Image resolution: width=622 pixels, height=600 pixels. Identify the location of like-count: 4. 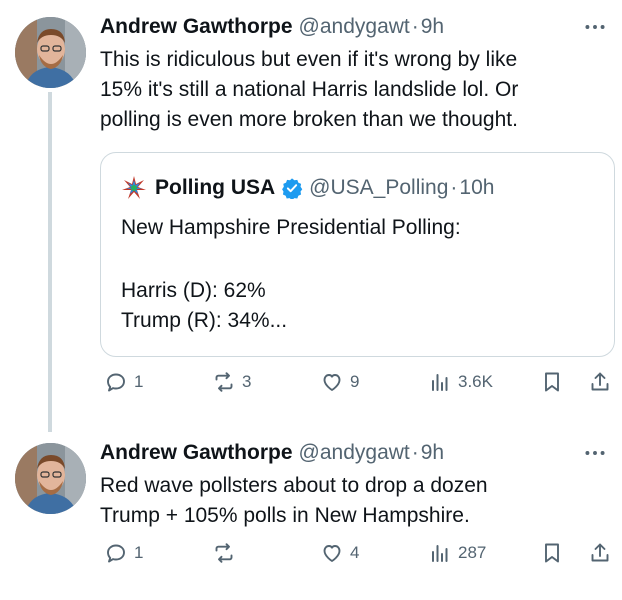
(355, 552).